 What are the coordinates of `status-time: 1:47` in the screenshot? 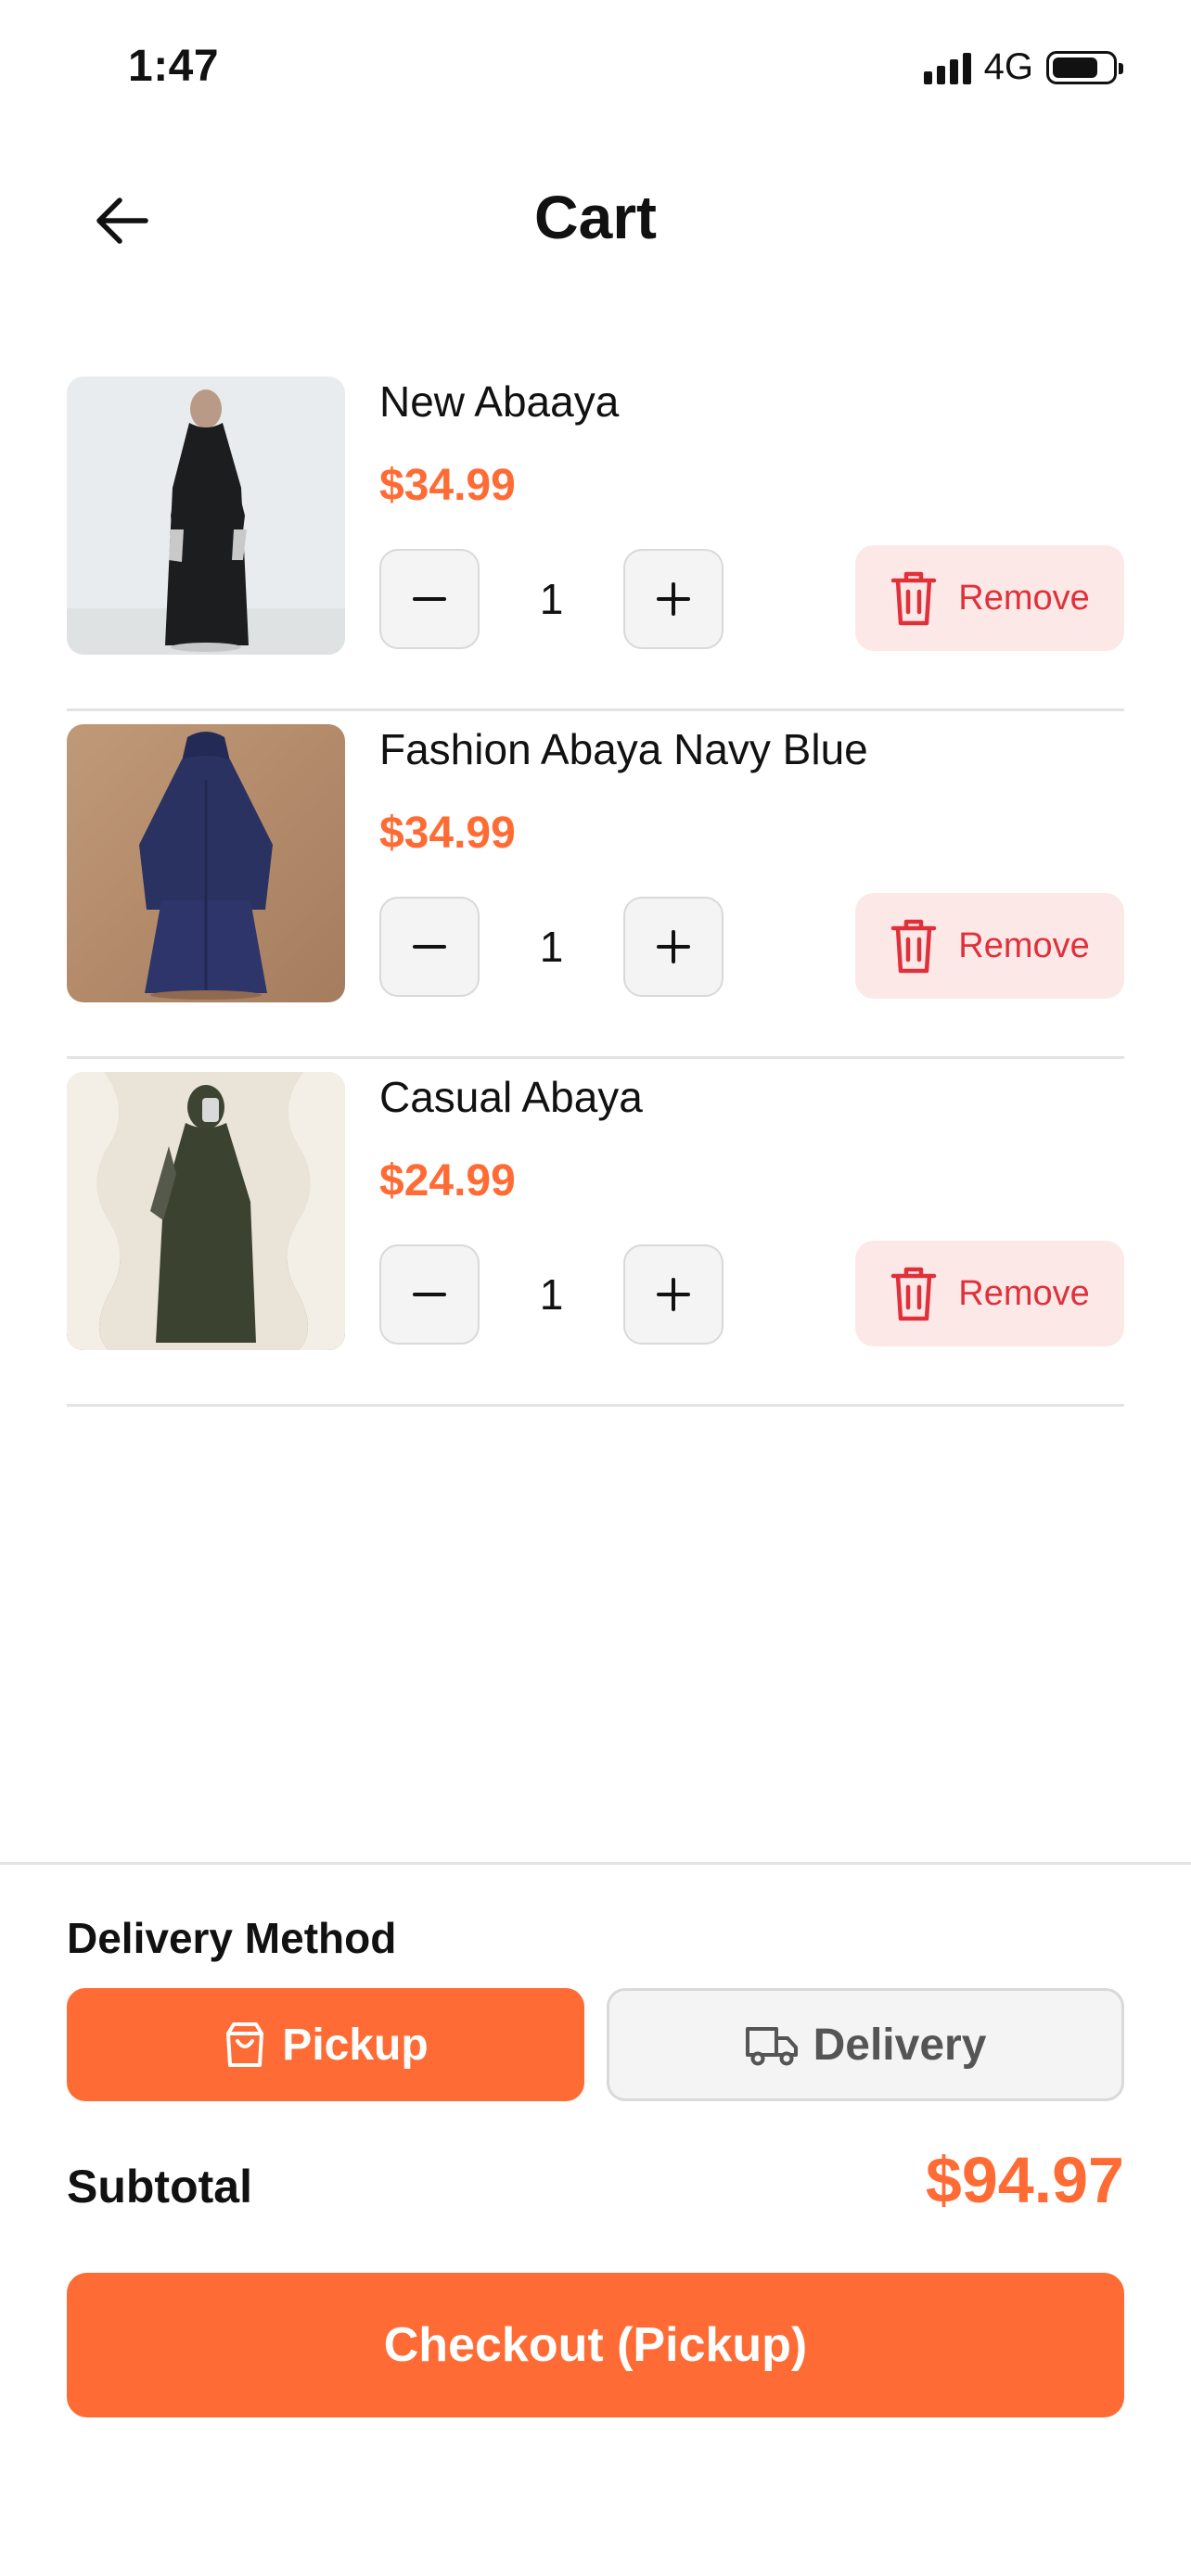 It's located at (174, 66).